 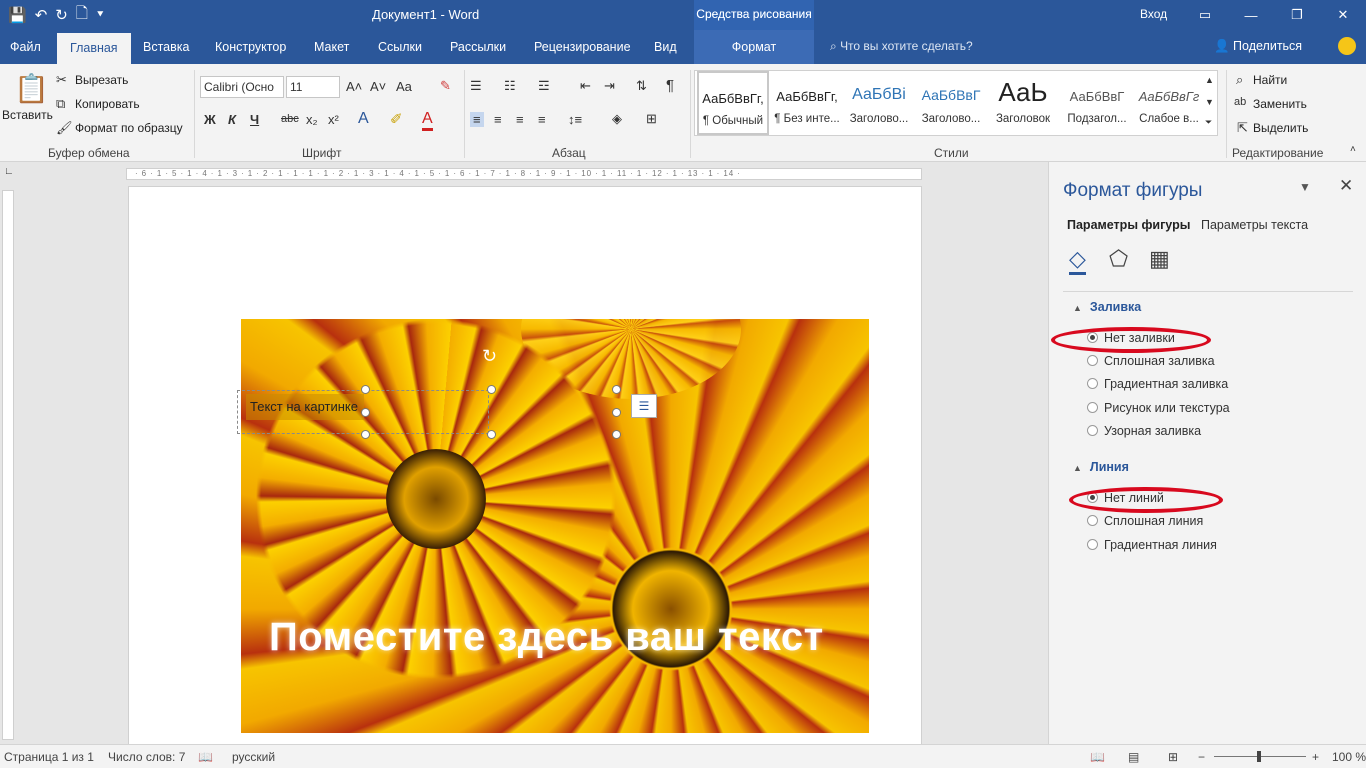 I want to click on gallery-more-icon: ⏷, so click(x=1208, y=122).